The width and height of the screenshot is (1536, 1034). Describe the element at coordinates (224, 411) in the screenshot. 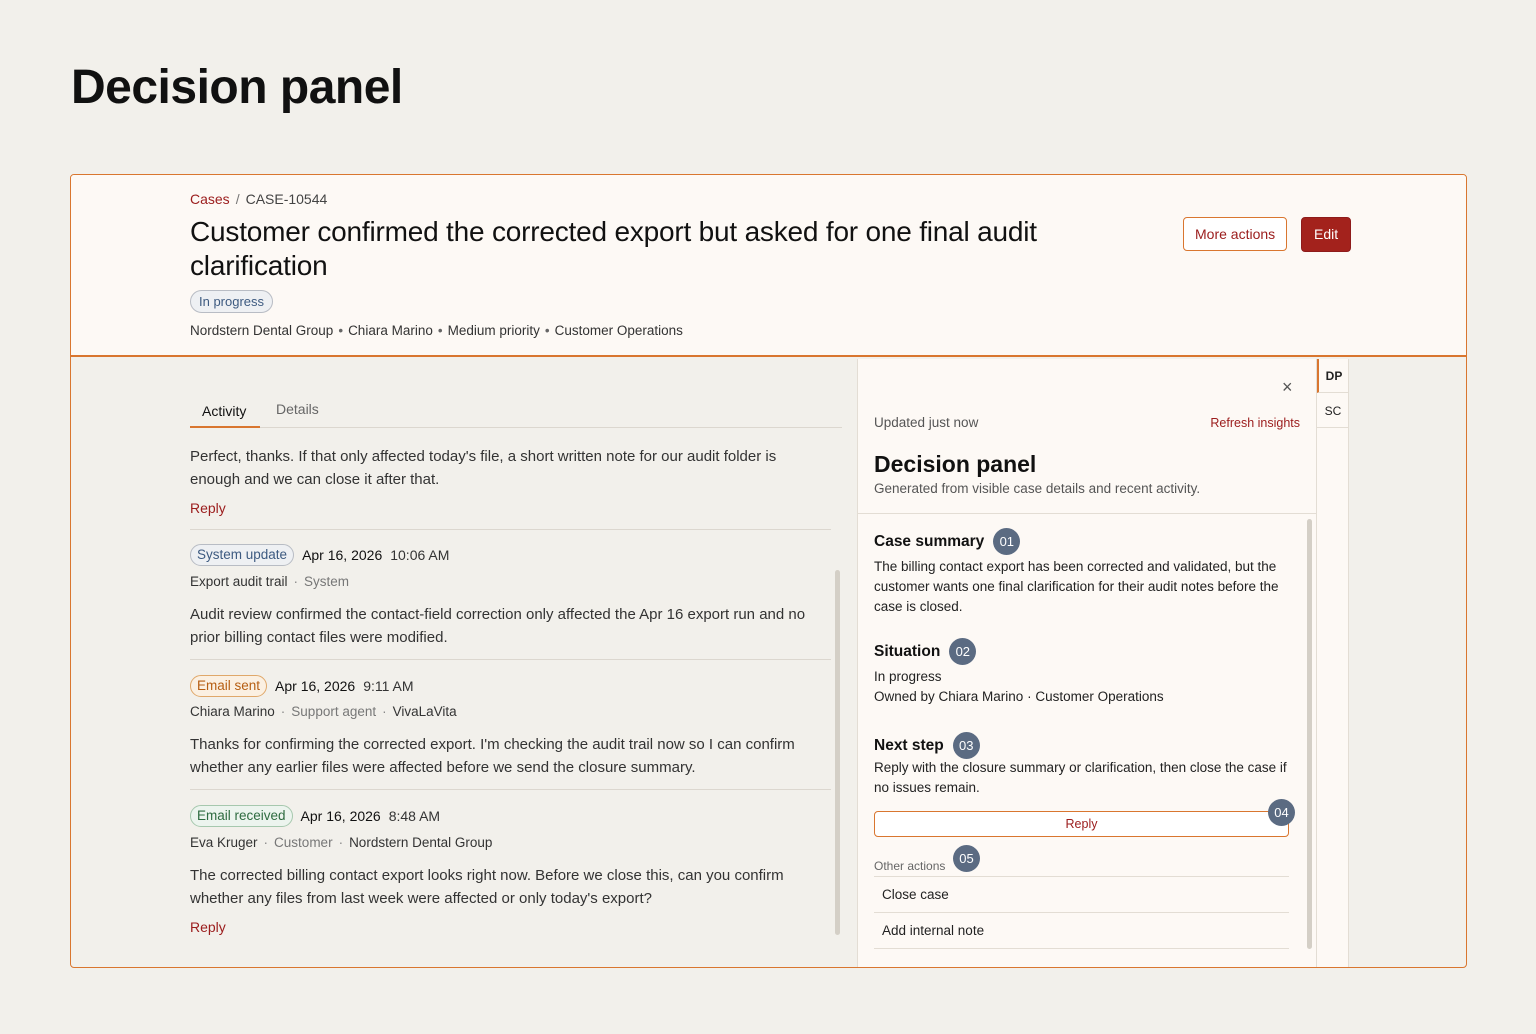

I see `tab-activity: Activity` at that location.